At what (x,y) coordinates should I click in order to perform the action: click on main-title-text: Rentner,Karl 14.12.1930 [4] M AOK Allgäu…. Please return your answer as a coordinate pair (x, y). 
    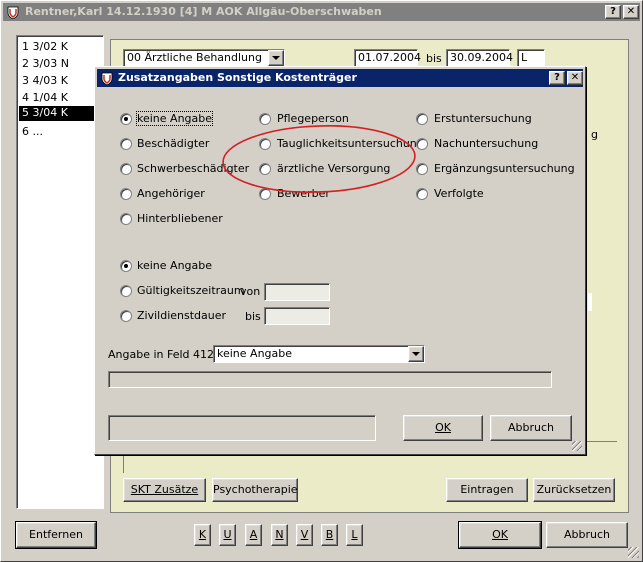
    Looking at the image, I should click on (203, 11).